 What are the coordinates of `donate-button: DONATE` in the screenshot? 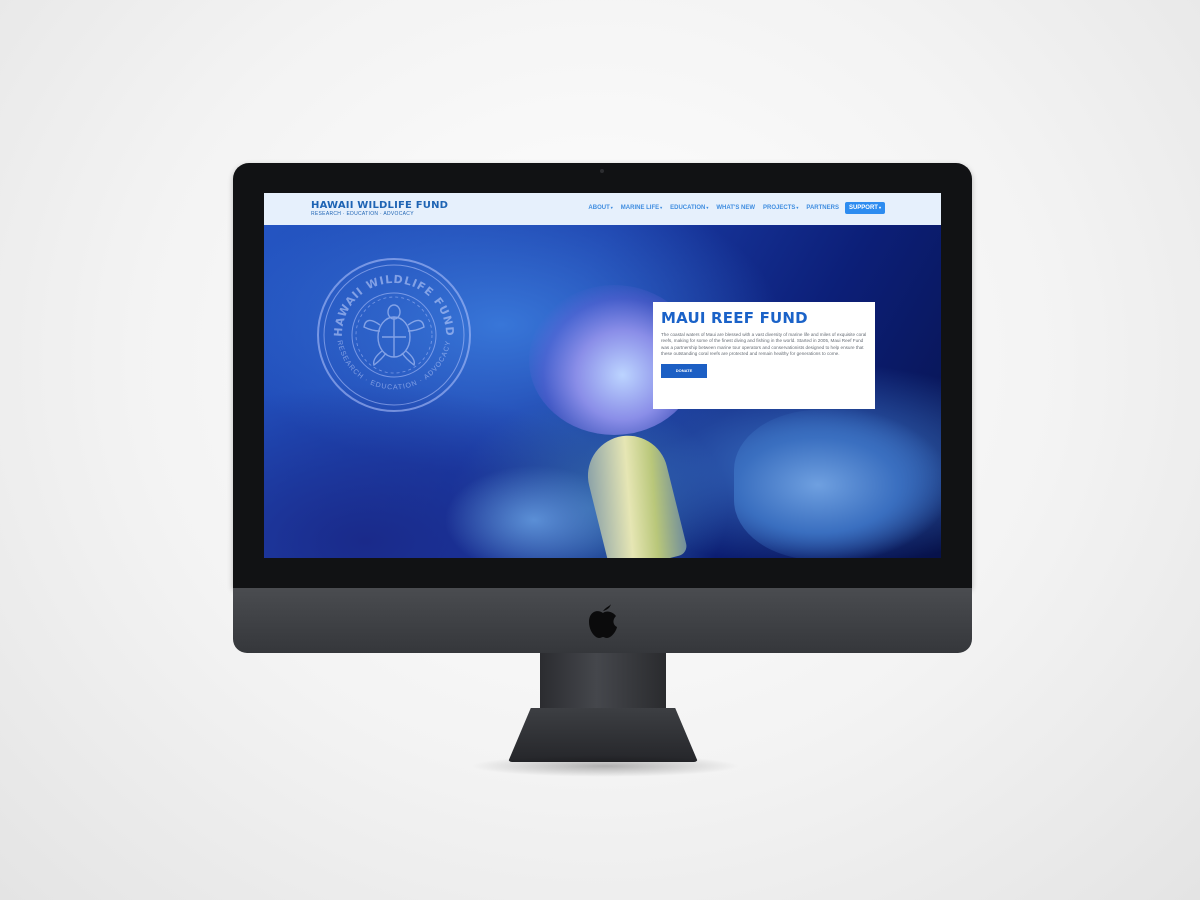 It's located at (684, 371).